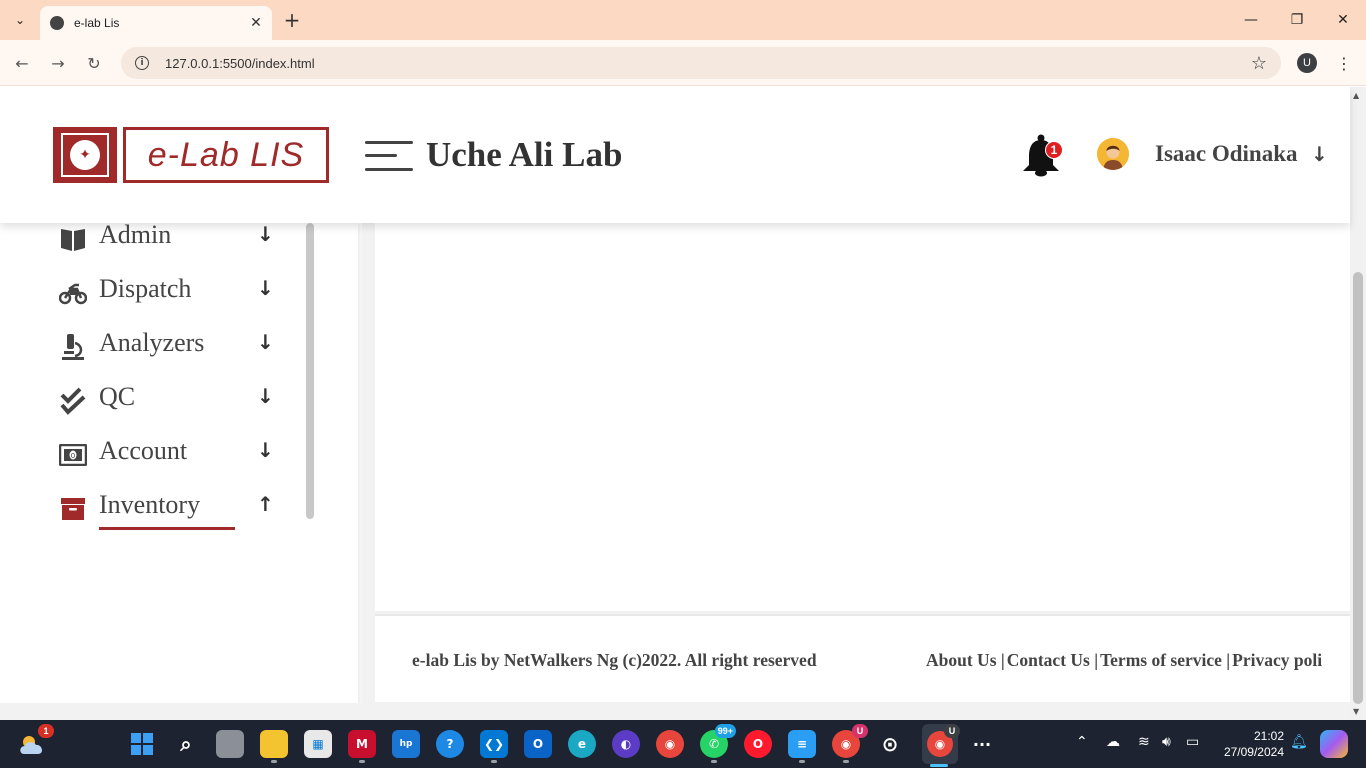 The image size is (1366, 768). What do you see at coordinates (860, 731) in the screenshot?
I see `chrome-profile-badge: U` at bounding box center [860, 731].